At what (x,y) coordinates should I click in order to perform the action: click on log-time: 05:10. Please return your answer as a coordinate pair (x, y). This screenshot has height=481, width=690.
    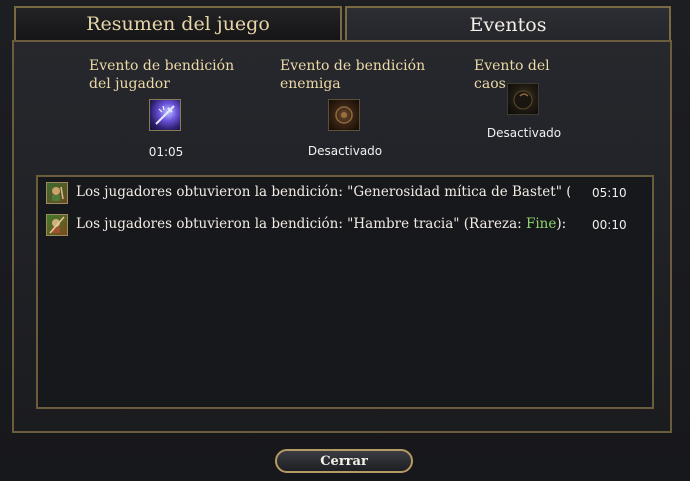
    Looking at the image, I should click on (609, 193).